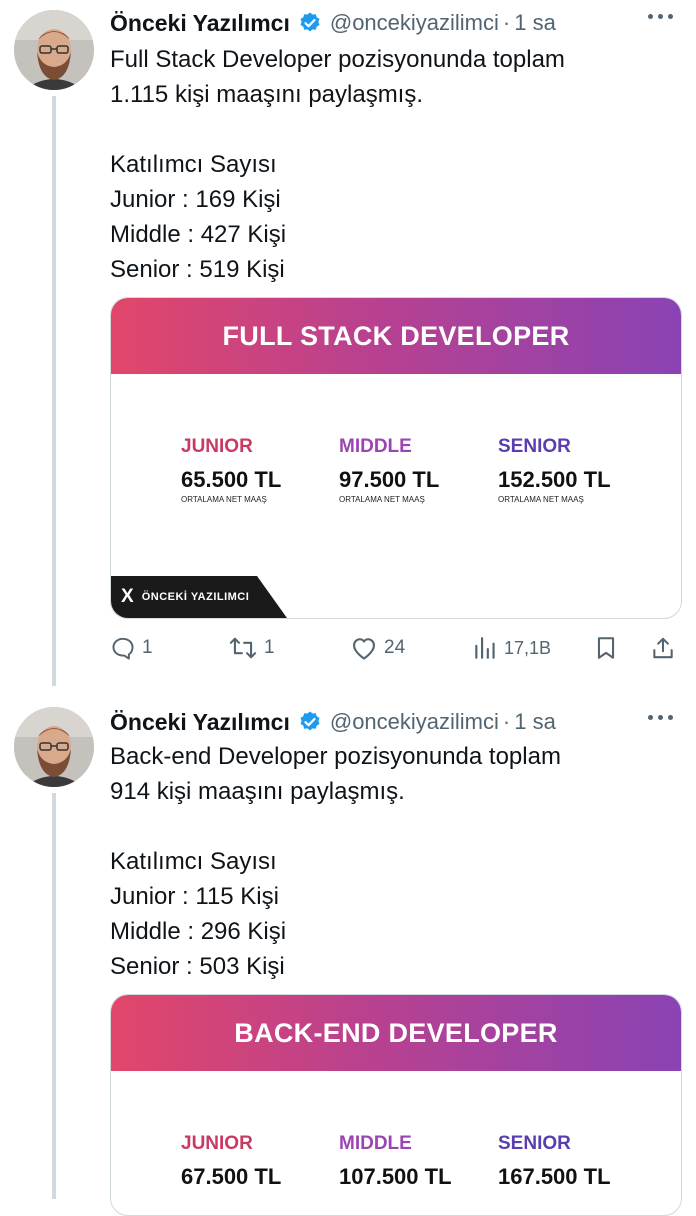 This screenshot has width=696, height=1216. I want to click on tweet-text-line: Back-end Developer pozisyonunda toplam, so click(335, 756).